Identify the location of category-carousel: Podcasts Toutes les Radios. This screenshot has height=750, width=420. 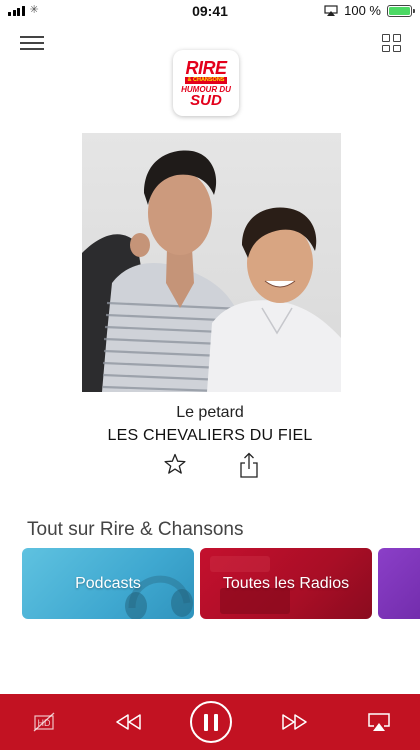
(221, 584).